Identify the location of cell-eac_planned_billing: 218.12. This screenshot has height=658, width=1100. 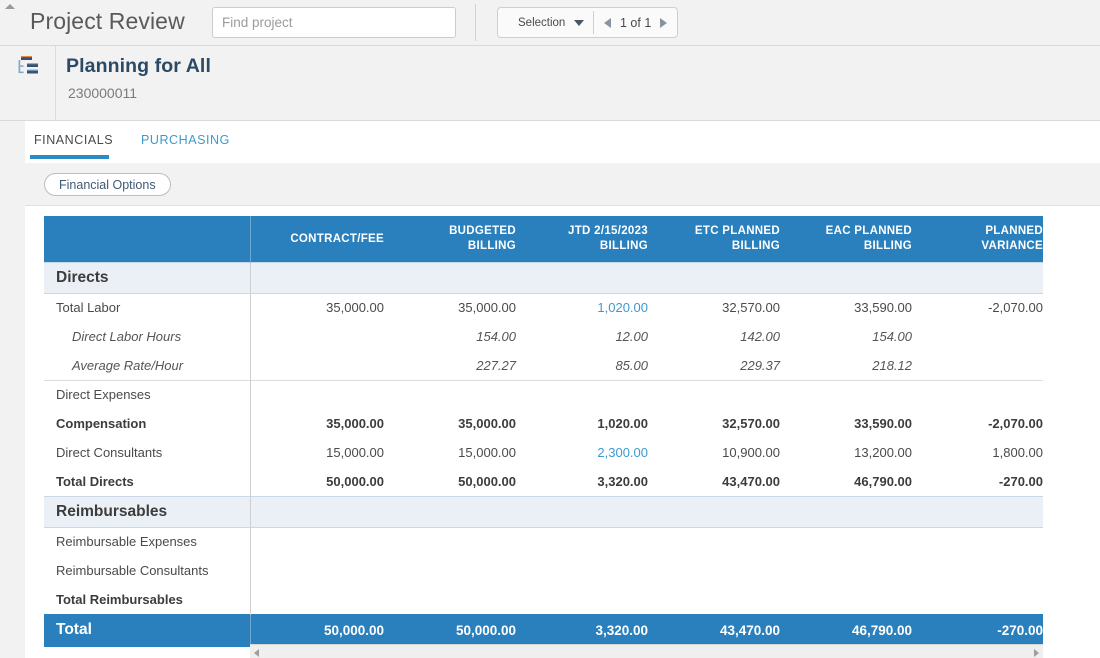
(892, 365).